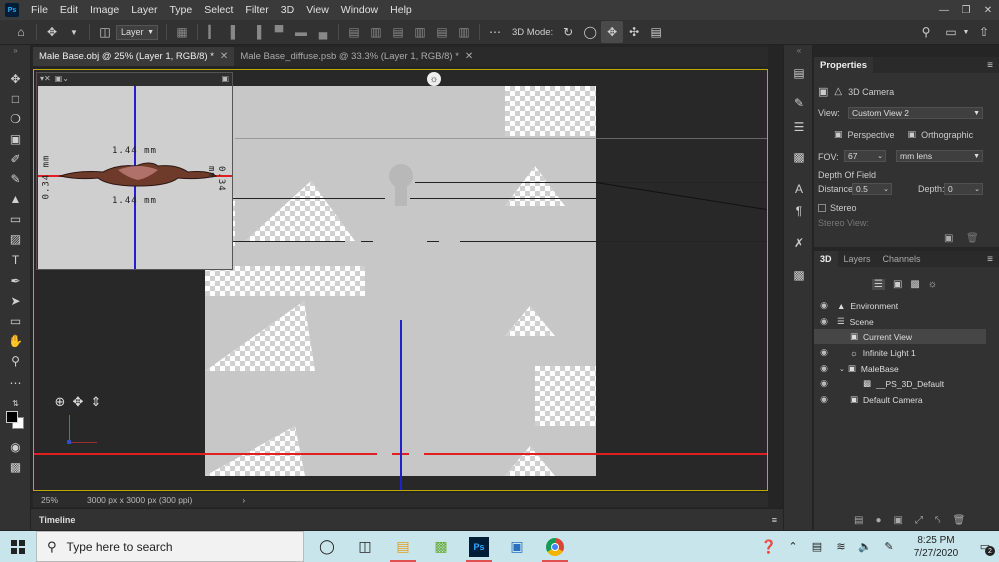 Image resolution: width=999 pixels, height=562 pixels. Describe the element at coordinates (926, 32) in the screenshot. I see `search-icon: ⚲` at that location.